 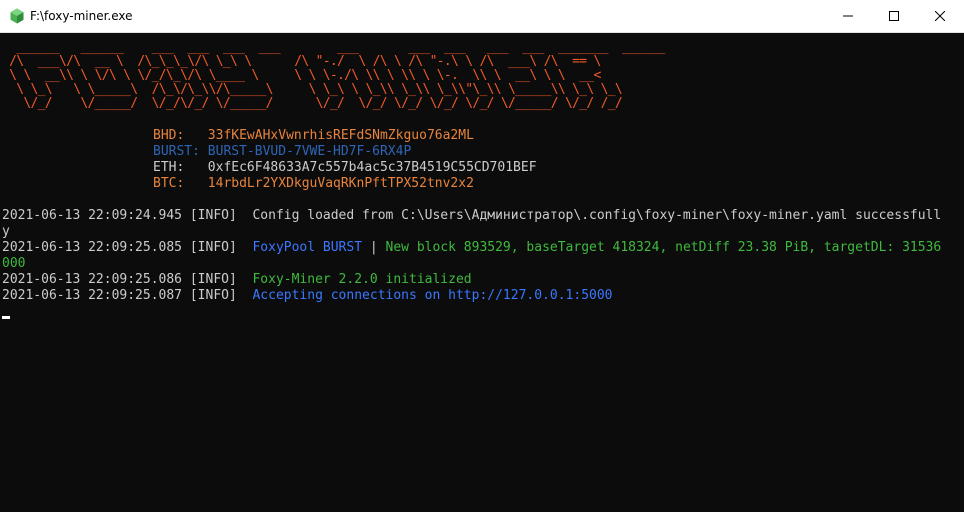 What do you see at coordinates (81, 16) in the screenshot?
I see `window-title: F:\foxy-miner.exe` at bounding box center [81, 16].